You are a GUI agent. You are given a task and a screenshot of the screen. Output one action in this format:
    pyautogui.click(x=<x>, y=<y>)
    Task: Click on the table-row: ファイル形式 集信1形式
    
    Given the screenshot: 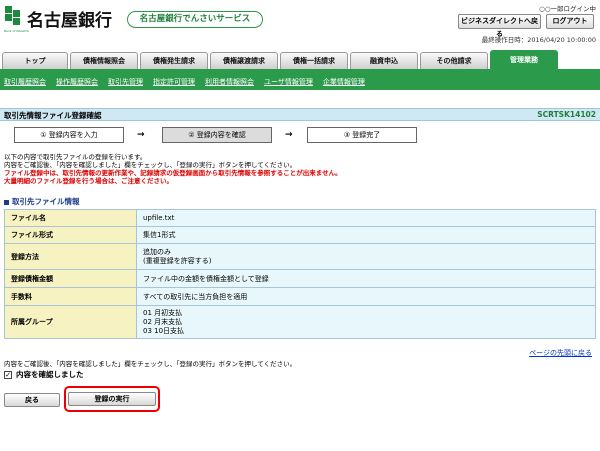 What is the action you would take?
    pyautogui.click(x=300, y=235)
    